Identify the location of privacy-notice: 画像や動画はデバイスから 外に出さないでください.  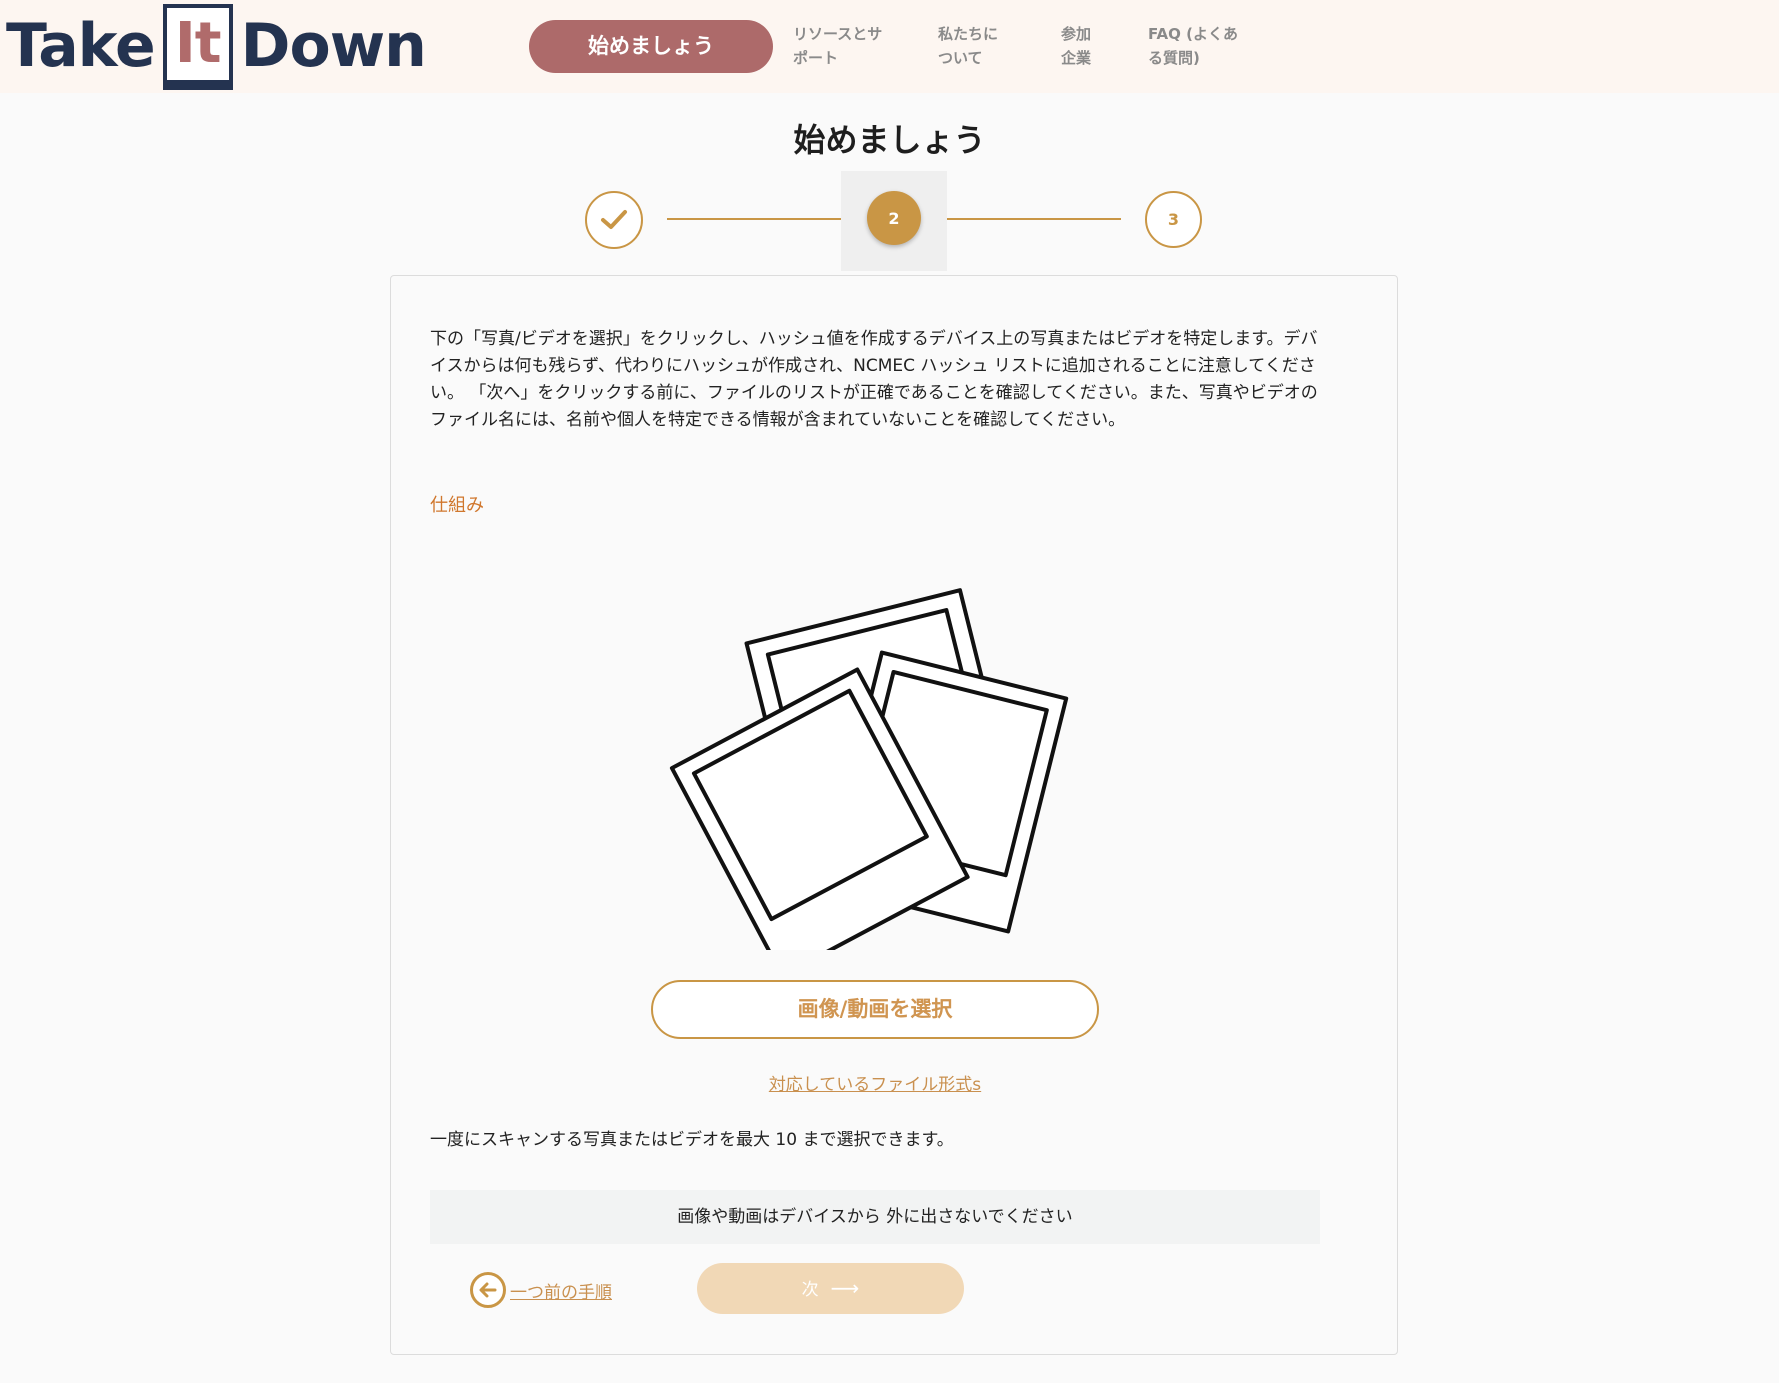
(875, 1217).